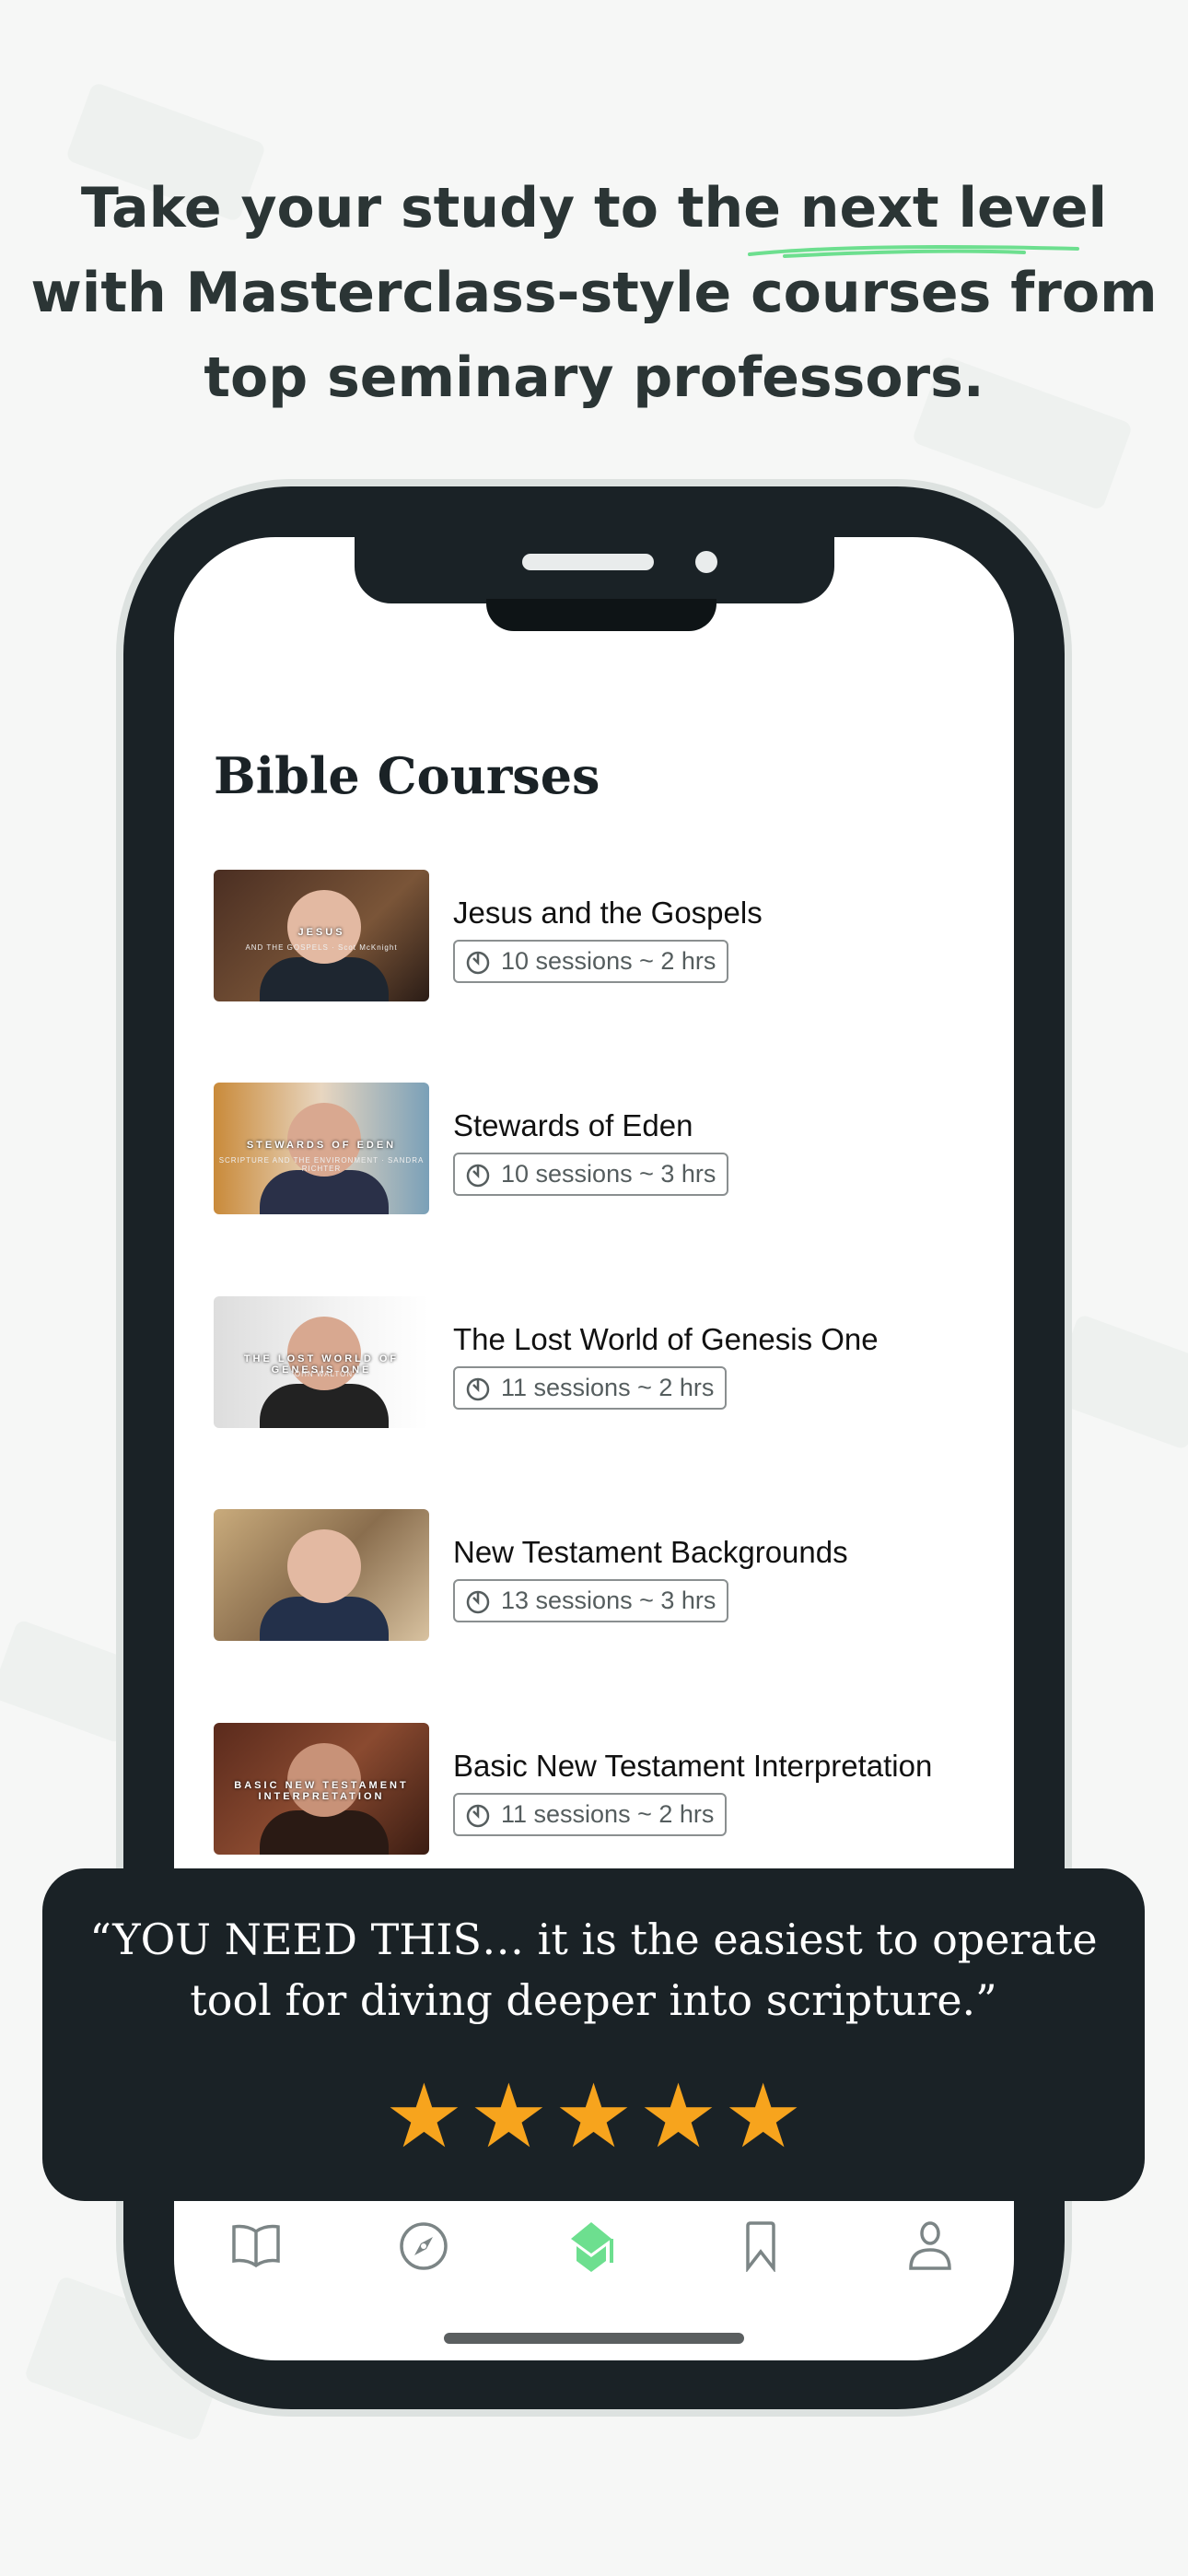  I want to click on course-duration-badge: 10 sessions ~ 2 hrs, so click(591, 961).